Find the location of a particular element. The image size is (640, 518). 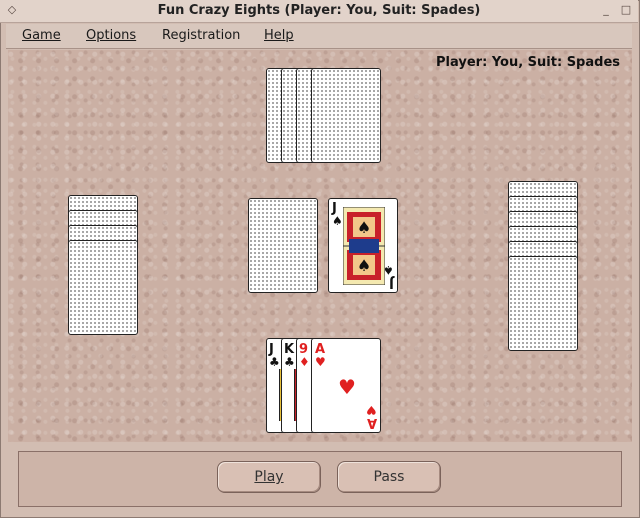

player-card: A ♥ ♥ ♥ A is located at coordinates (346, 385).